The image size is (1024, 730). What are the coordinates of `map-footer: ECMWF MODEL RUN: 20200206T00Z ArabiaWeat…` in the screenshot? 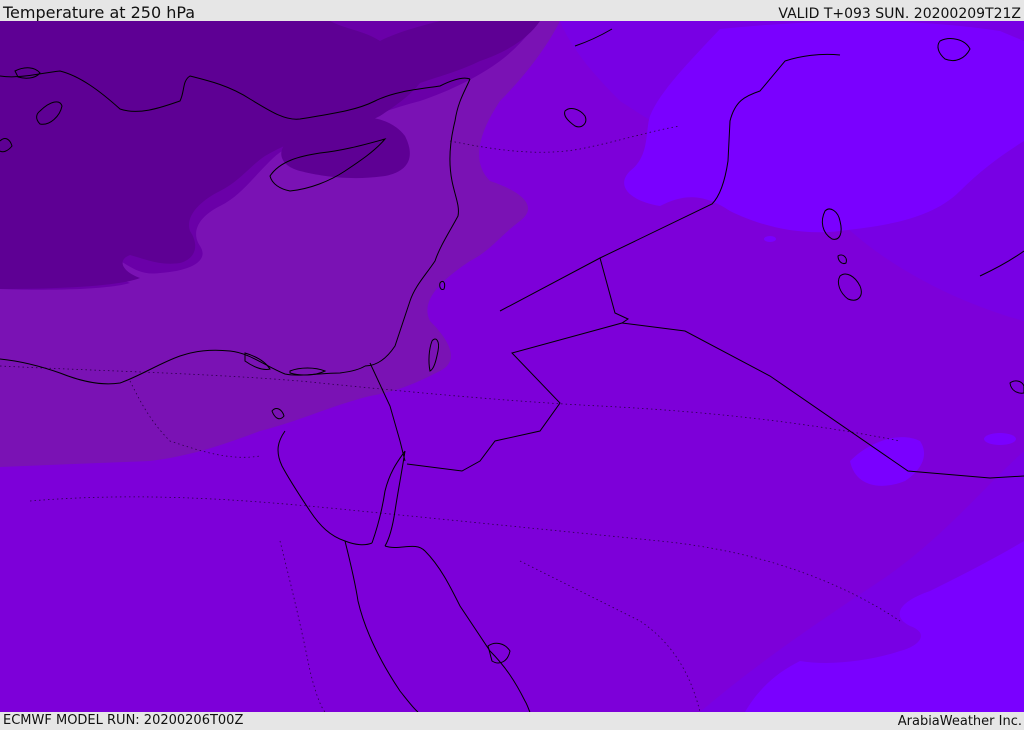 It's located at (512, 720).